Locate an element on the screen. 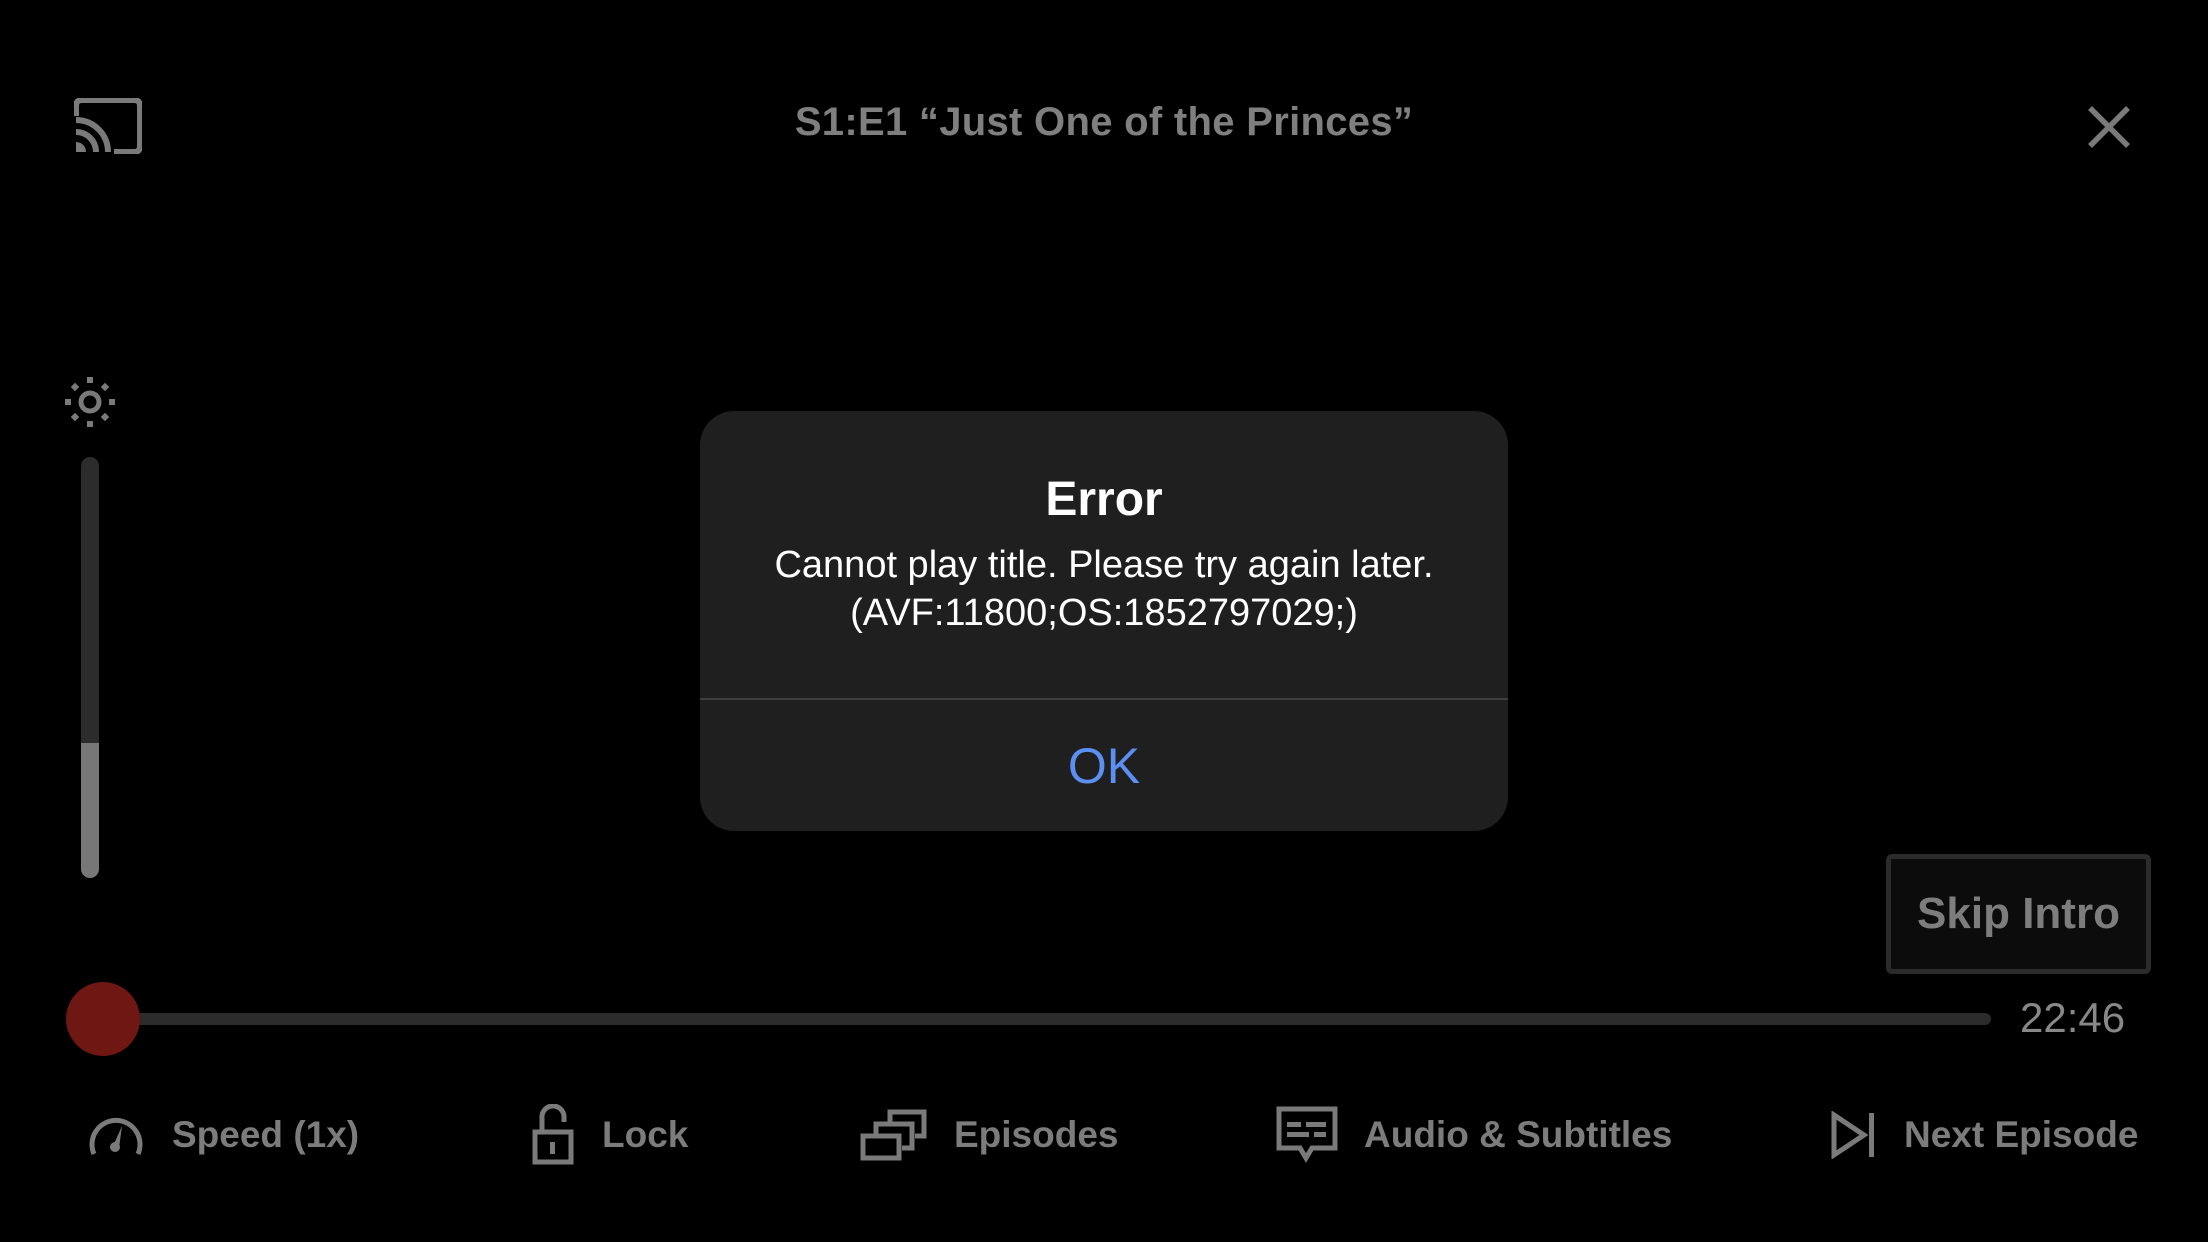 The width and height of the screenshot is (2208, 1242). unlock-icon is located at coordinates (553, 1134).